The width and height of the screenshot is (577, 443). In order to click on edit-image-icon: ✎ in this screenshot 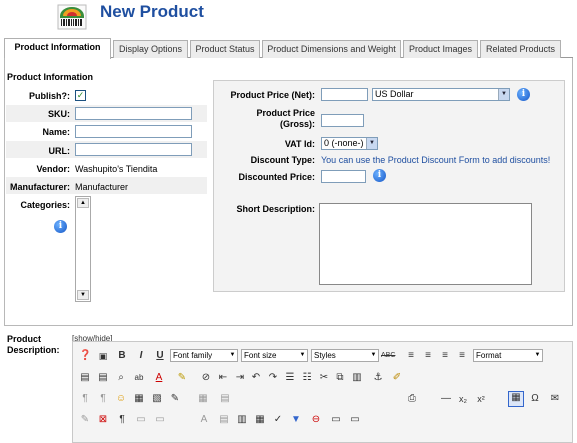, I will do `click(175, 399)`.